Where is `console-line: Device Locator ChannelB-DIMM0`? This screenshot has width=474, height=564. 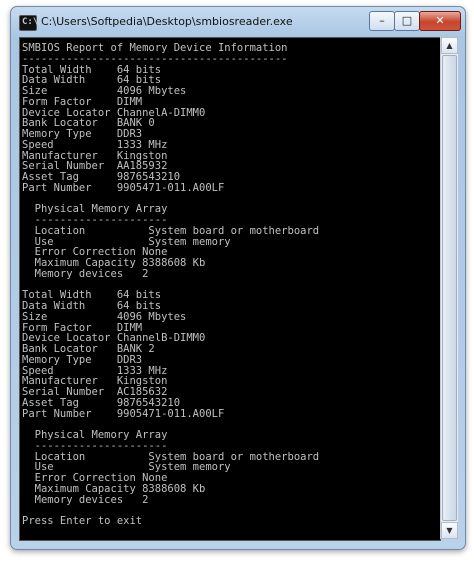 console-line: Device Locator ChannelB-DIMM0 is located at coordinates (114, 338).